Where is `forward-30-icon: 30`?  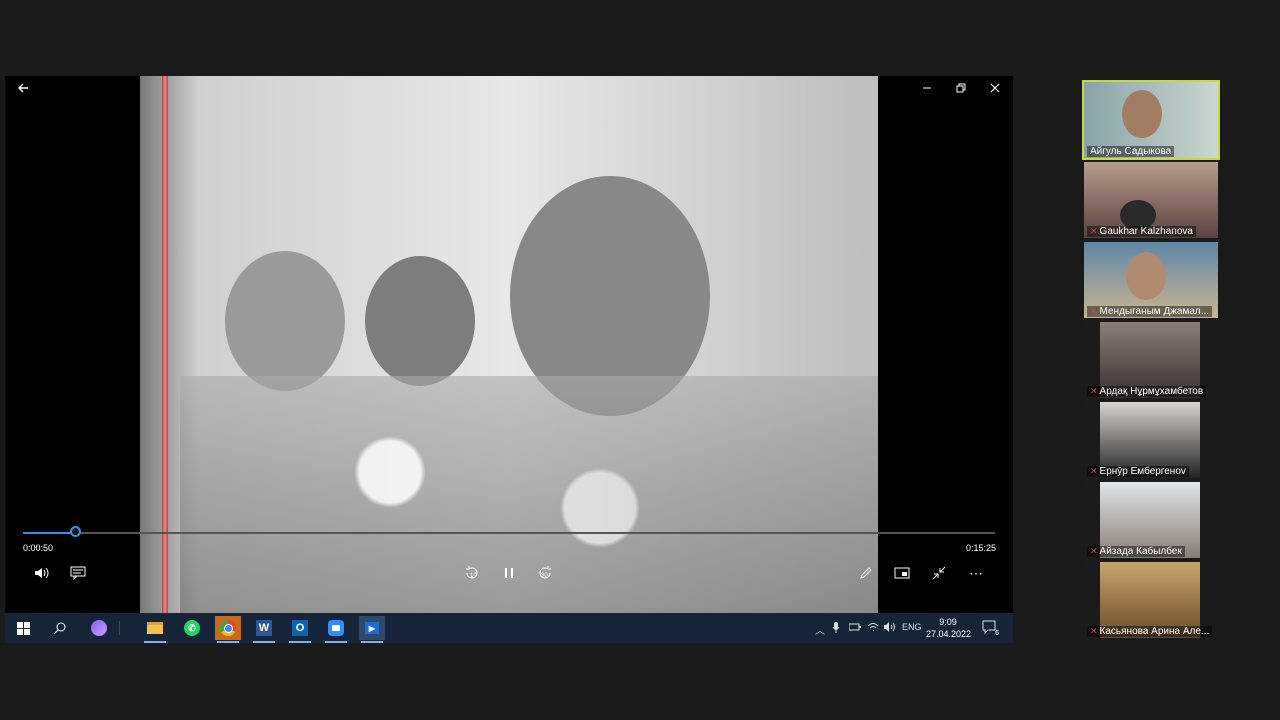 forward-30-icon: 30 is located at coordinates (545, 573).